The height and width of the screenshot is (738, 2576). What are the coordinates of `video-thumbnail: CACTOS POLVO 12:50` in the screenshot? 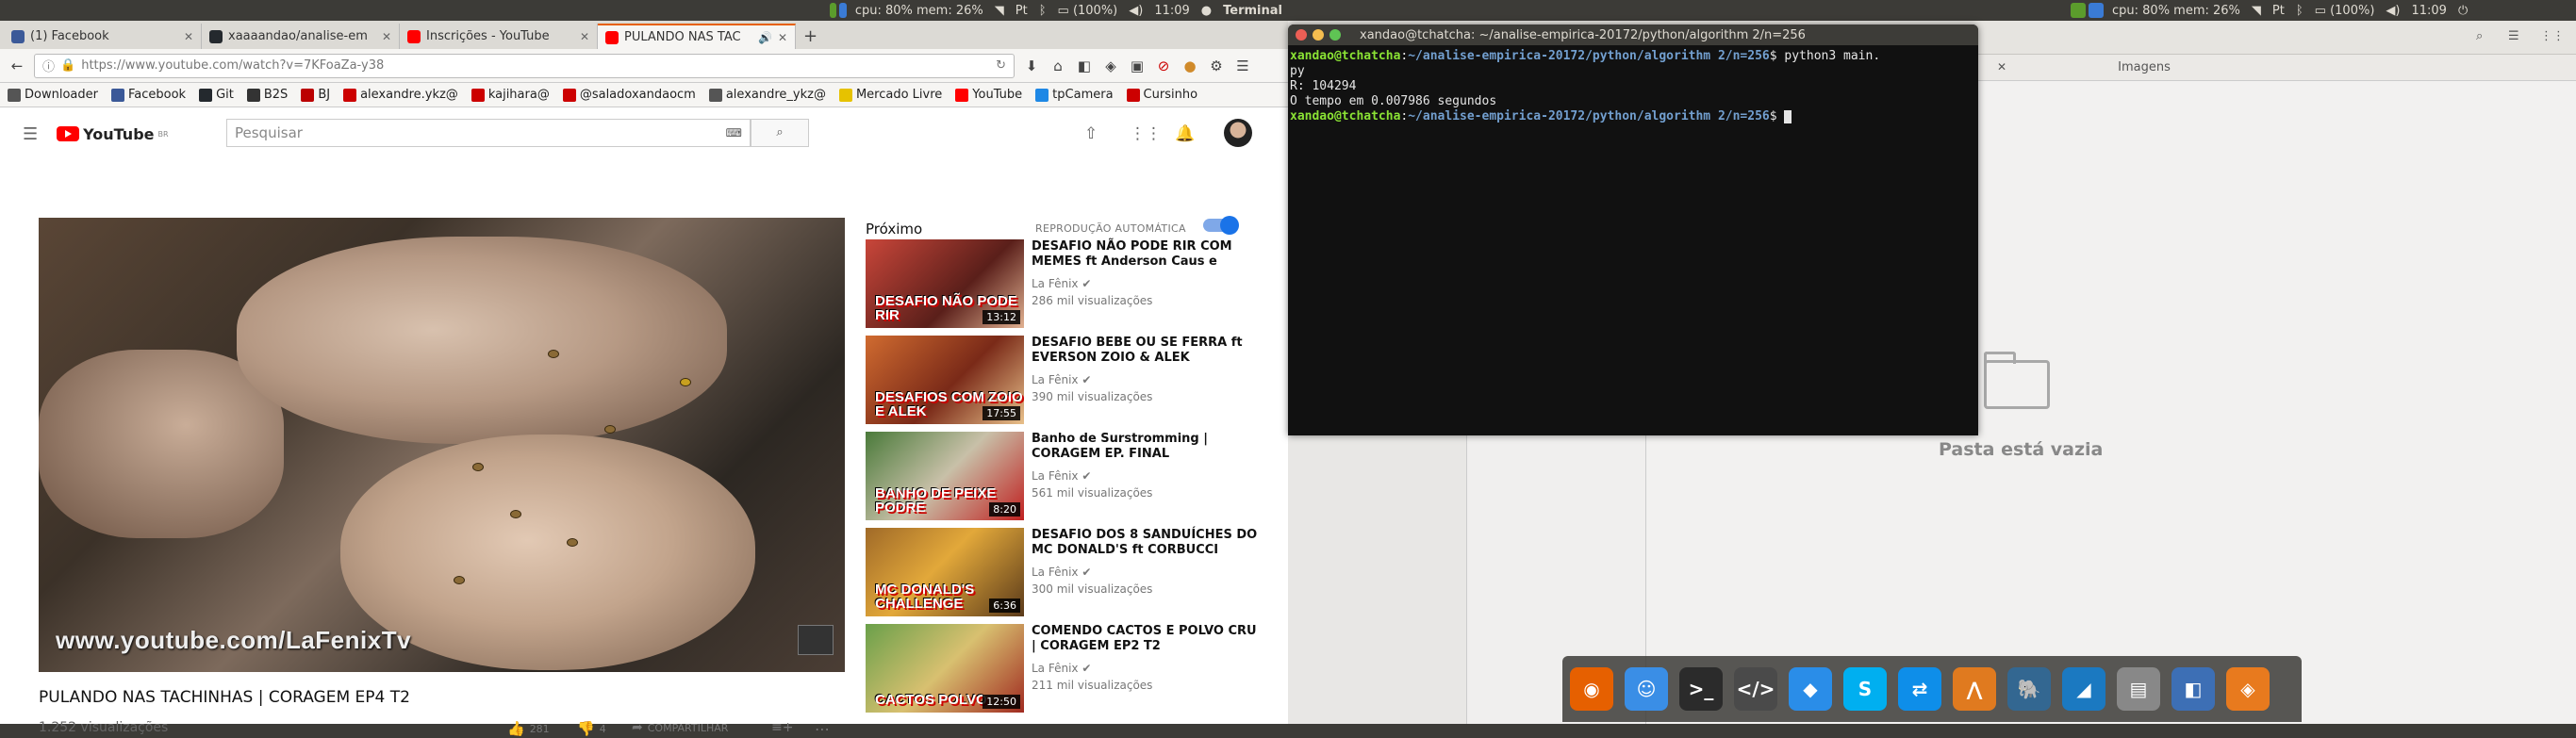 It's located at (945, 668).